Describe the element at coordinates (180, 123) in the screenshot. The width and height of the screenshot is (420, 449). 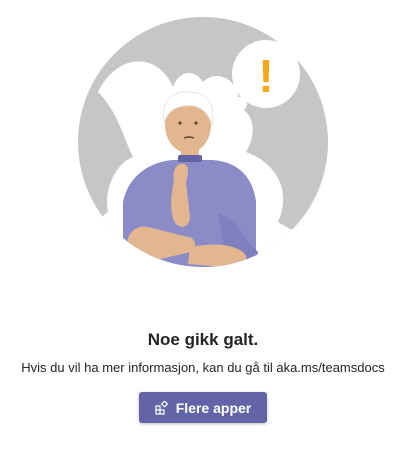
I see `person-eye-left` at that location.